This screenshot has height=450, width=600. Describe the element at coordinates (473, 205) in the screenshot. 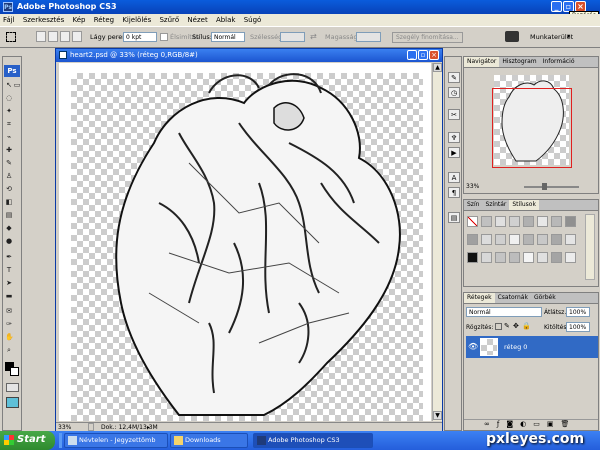

I see `tab-color: Szín` at that location.